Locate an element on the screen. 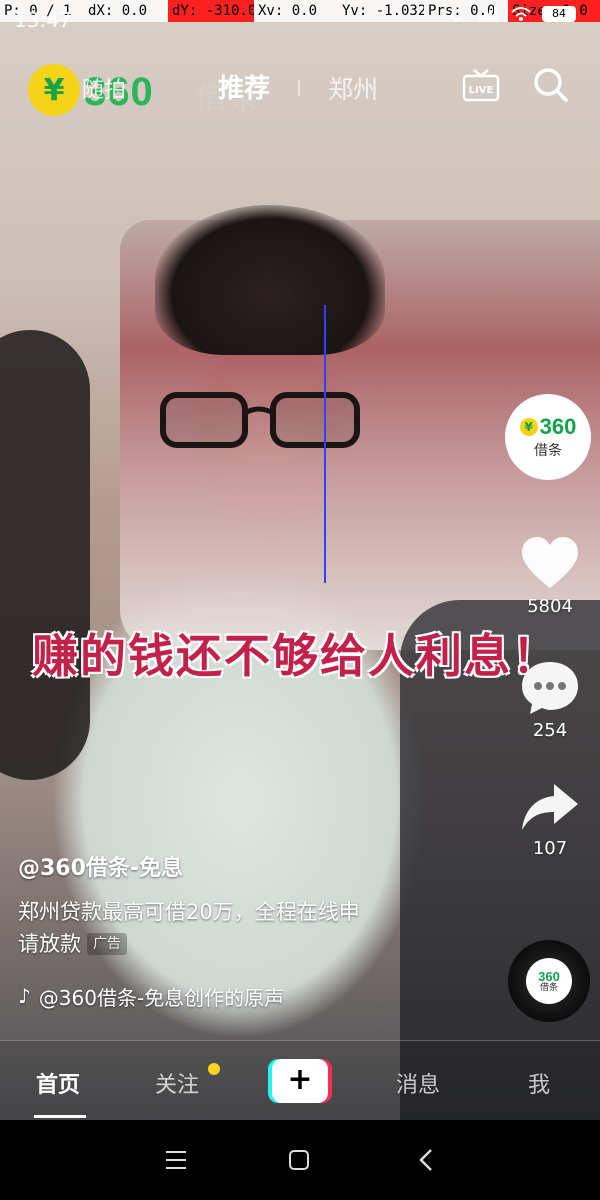 The width and height of the screenshot is (600, 1200). tab-divider is located at coordinates (299, 88).